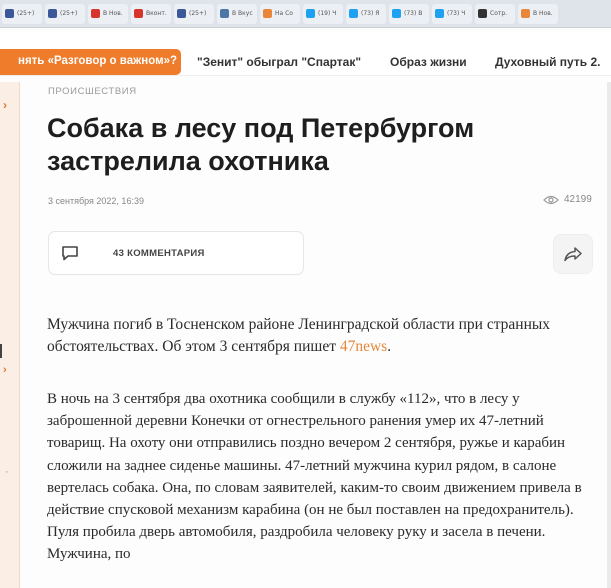  Describe the element at coordinates (551, 199) in the screenshot. I see `eye-icon` at that location.